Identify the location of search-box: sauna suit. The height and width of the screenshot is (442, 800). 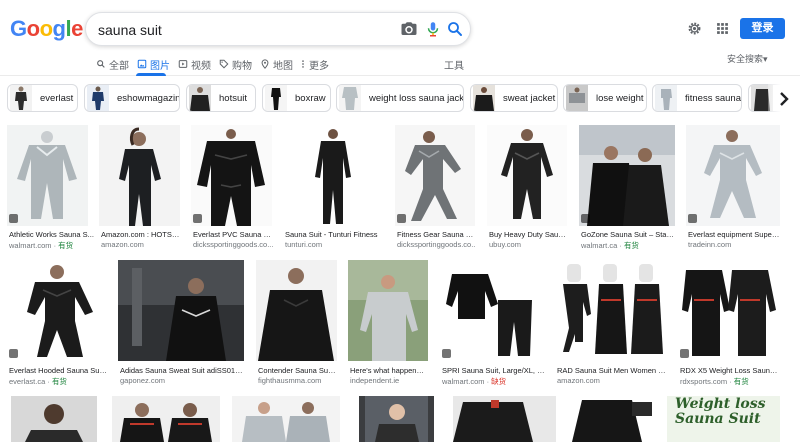
(278, 29).